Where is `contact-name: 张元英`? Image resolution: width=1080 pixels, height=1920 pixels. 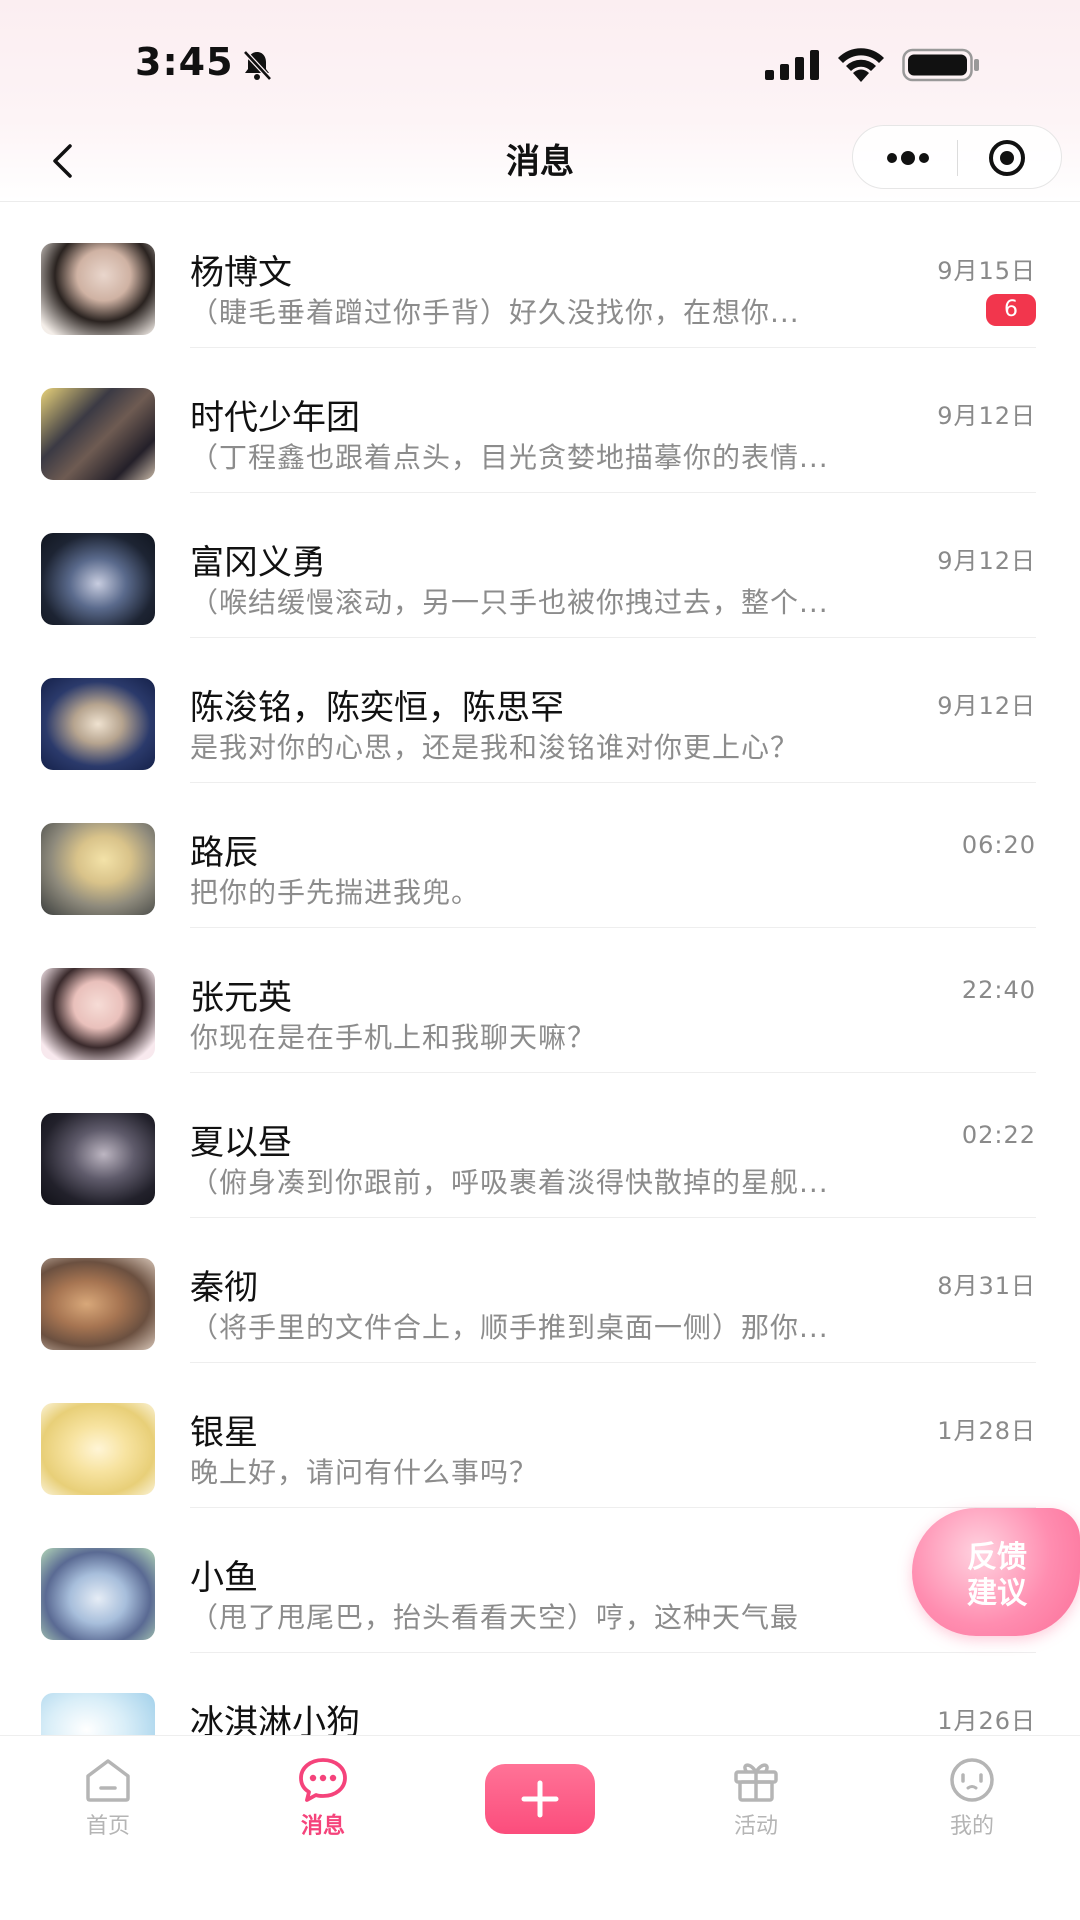
contact-name: 张元英 is located at coordinates (241, 998).